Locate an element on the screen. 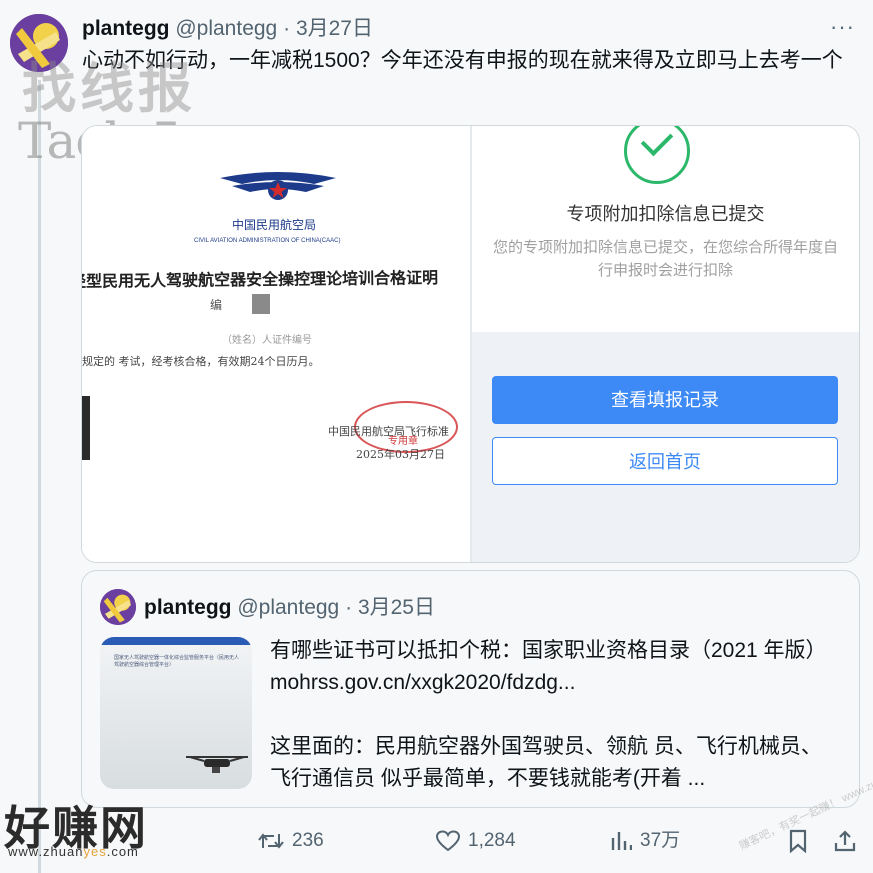  quote-thumbnail: 国家无人驾驶航空器一体化综合监管服务平台（民用无人驾驶航空器综合管理平台） is located at coordinates (176, 713).